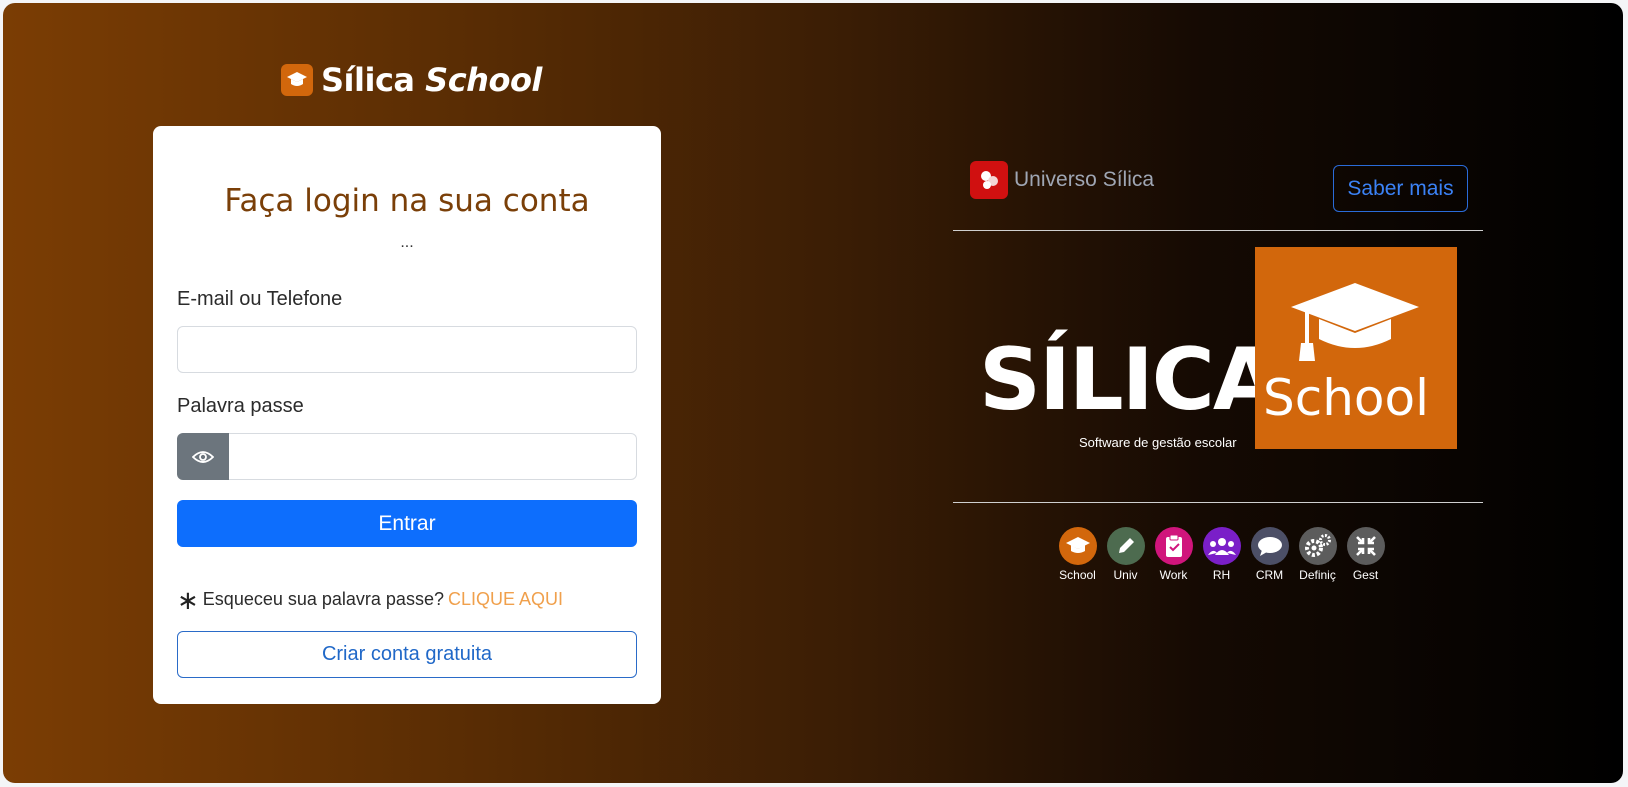  I want to click on brand-header: Sílica School, so click(411, 80).